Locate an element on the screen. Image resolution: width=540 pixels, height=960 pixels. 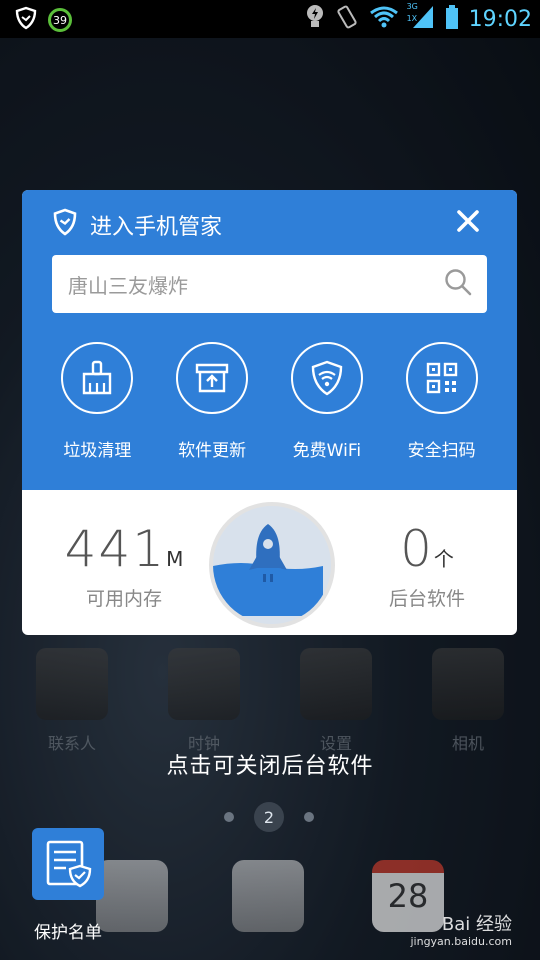
qr-code-icon is located at coordinates (441, 378).